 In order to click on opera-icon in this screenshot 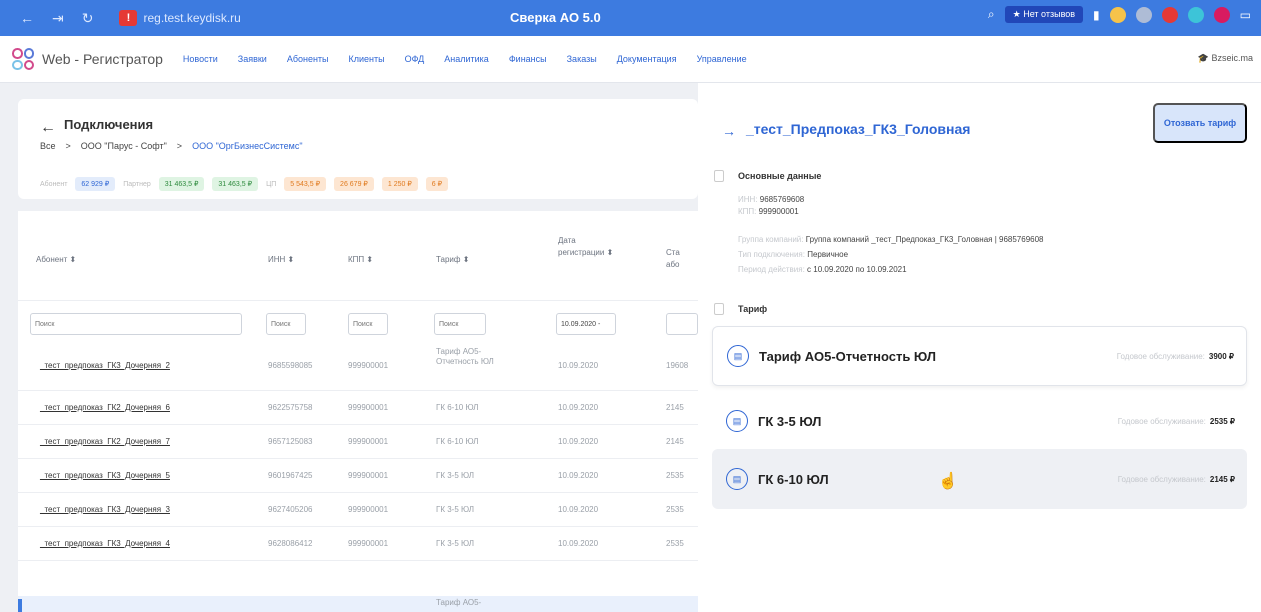, I will do `click(1169, 14)`.